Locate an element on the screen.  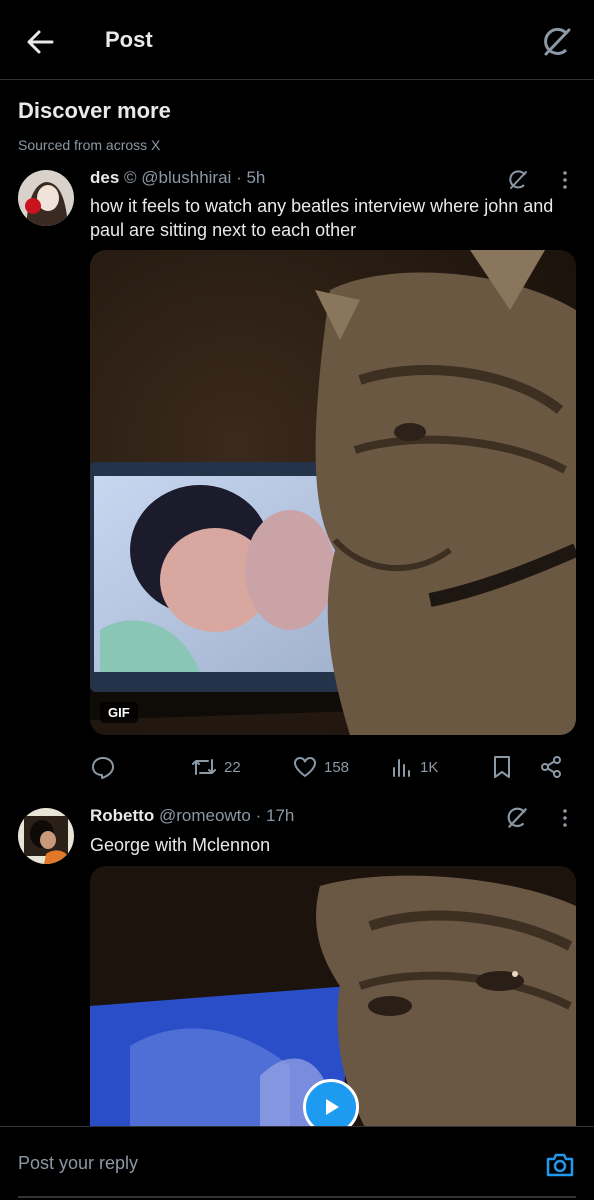
bookmark-icon is located at coordinates (502, 767).